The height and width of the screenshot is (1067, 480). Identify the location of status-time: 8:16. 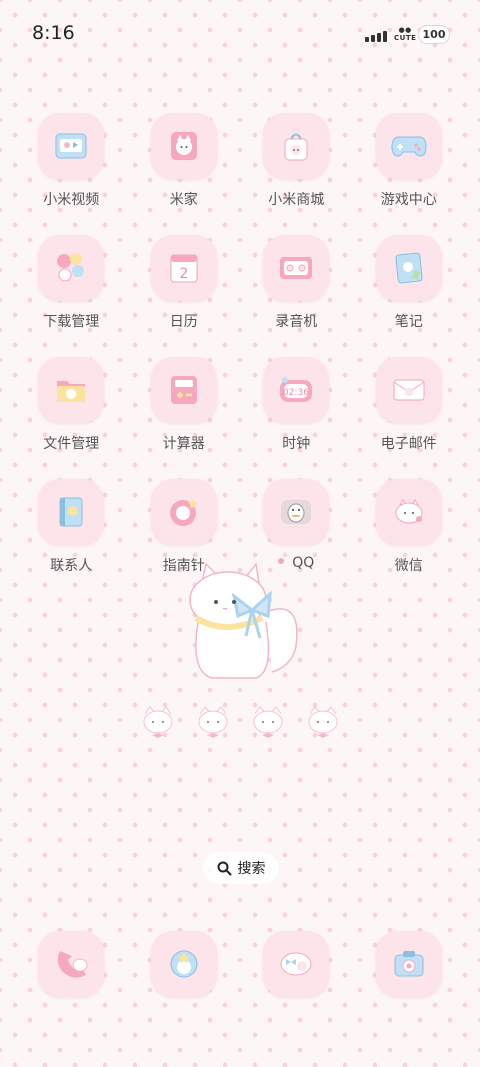
(53, 33).